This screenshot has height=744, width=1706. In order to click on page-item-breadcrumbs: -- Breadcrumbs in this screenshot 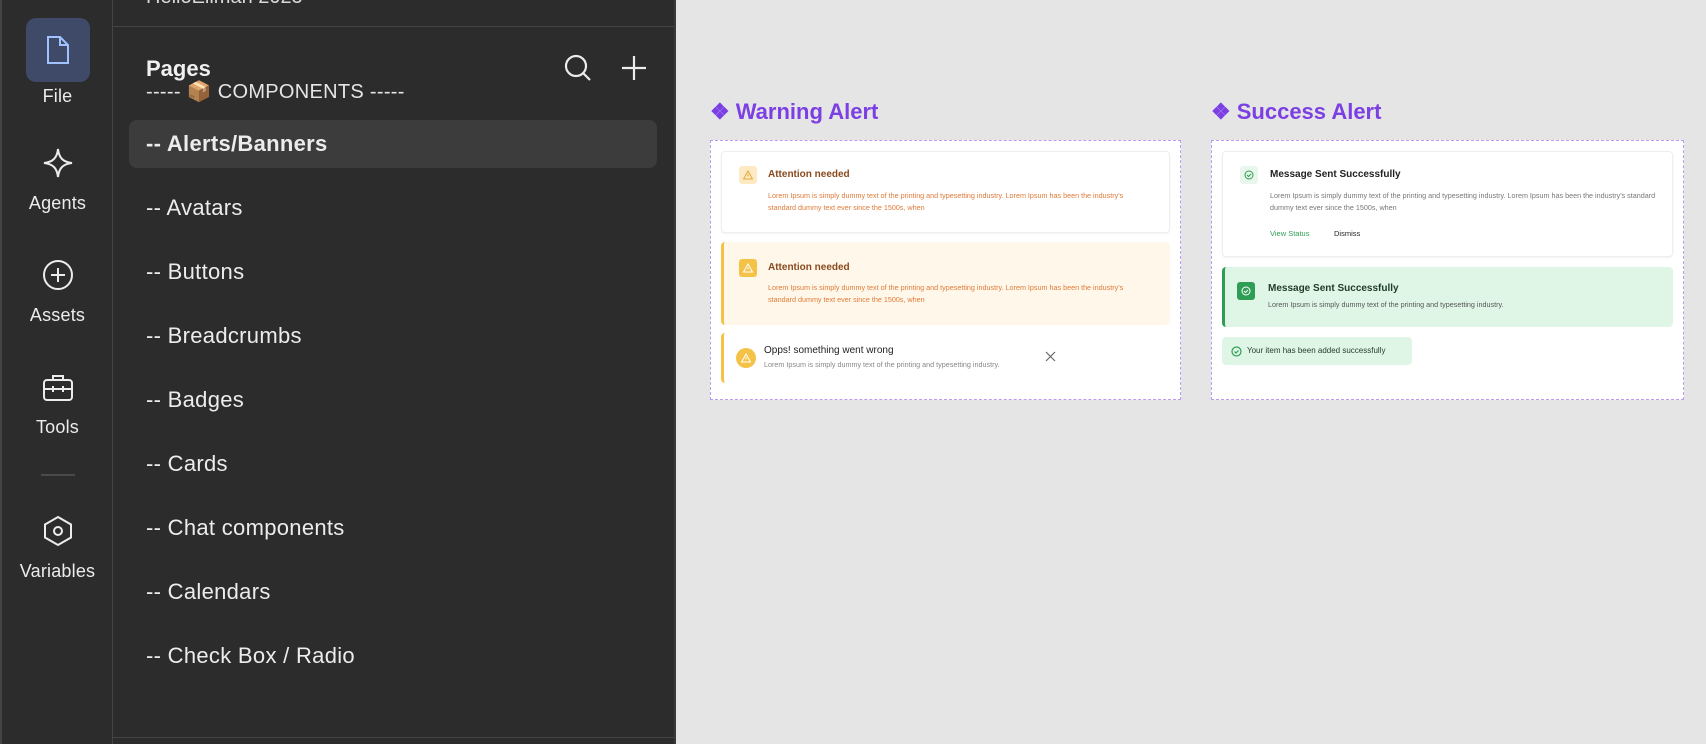, I will do `click(393, 336)`.